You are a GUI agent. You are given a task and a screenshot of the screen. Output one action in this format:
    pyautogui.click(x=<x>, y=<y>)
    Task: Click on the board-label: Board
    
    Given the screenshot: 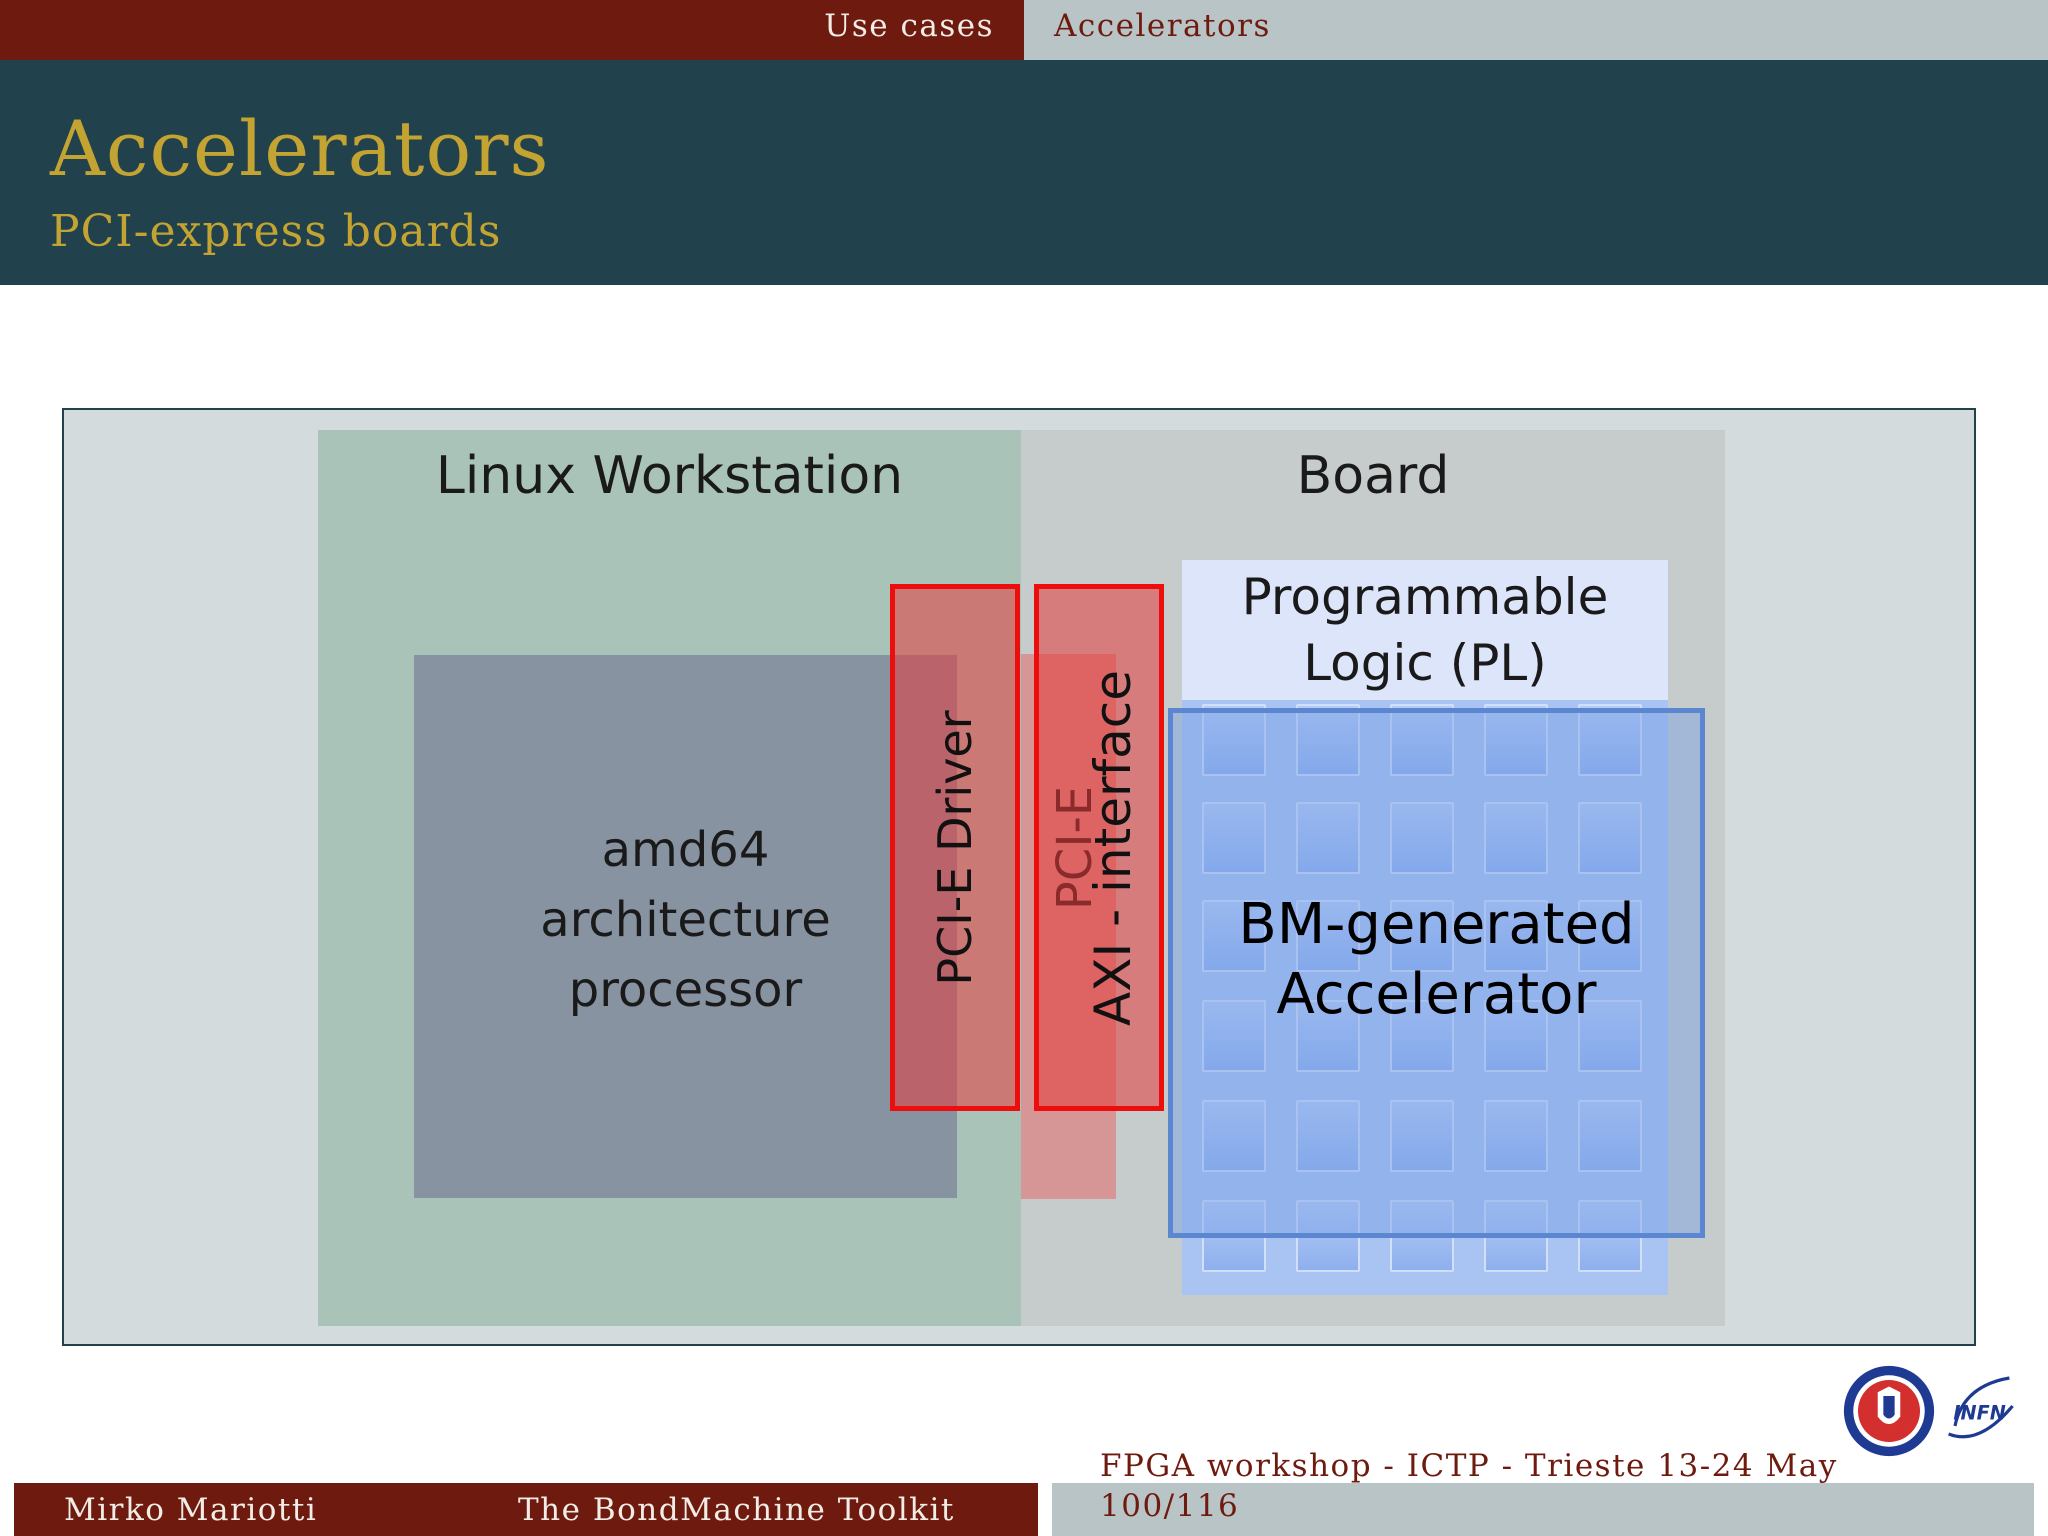 What is the action you would take?
    pyautogui.click(x=1373, y=476)
    